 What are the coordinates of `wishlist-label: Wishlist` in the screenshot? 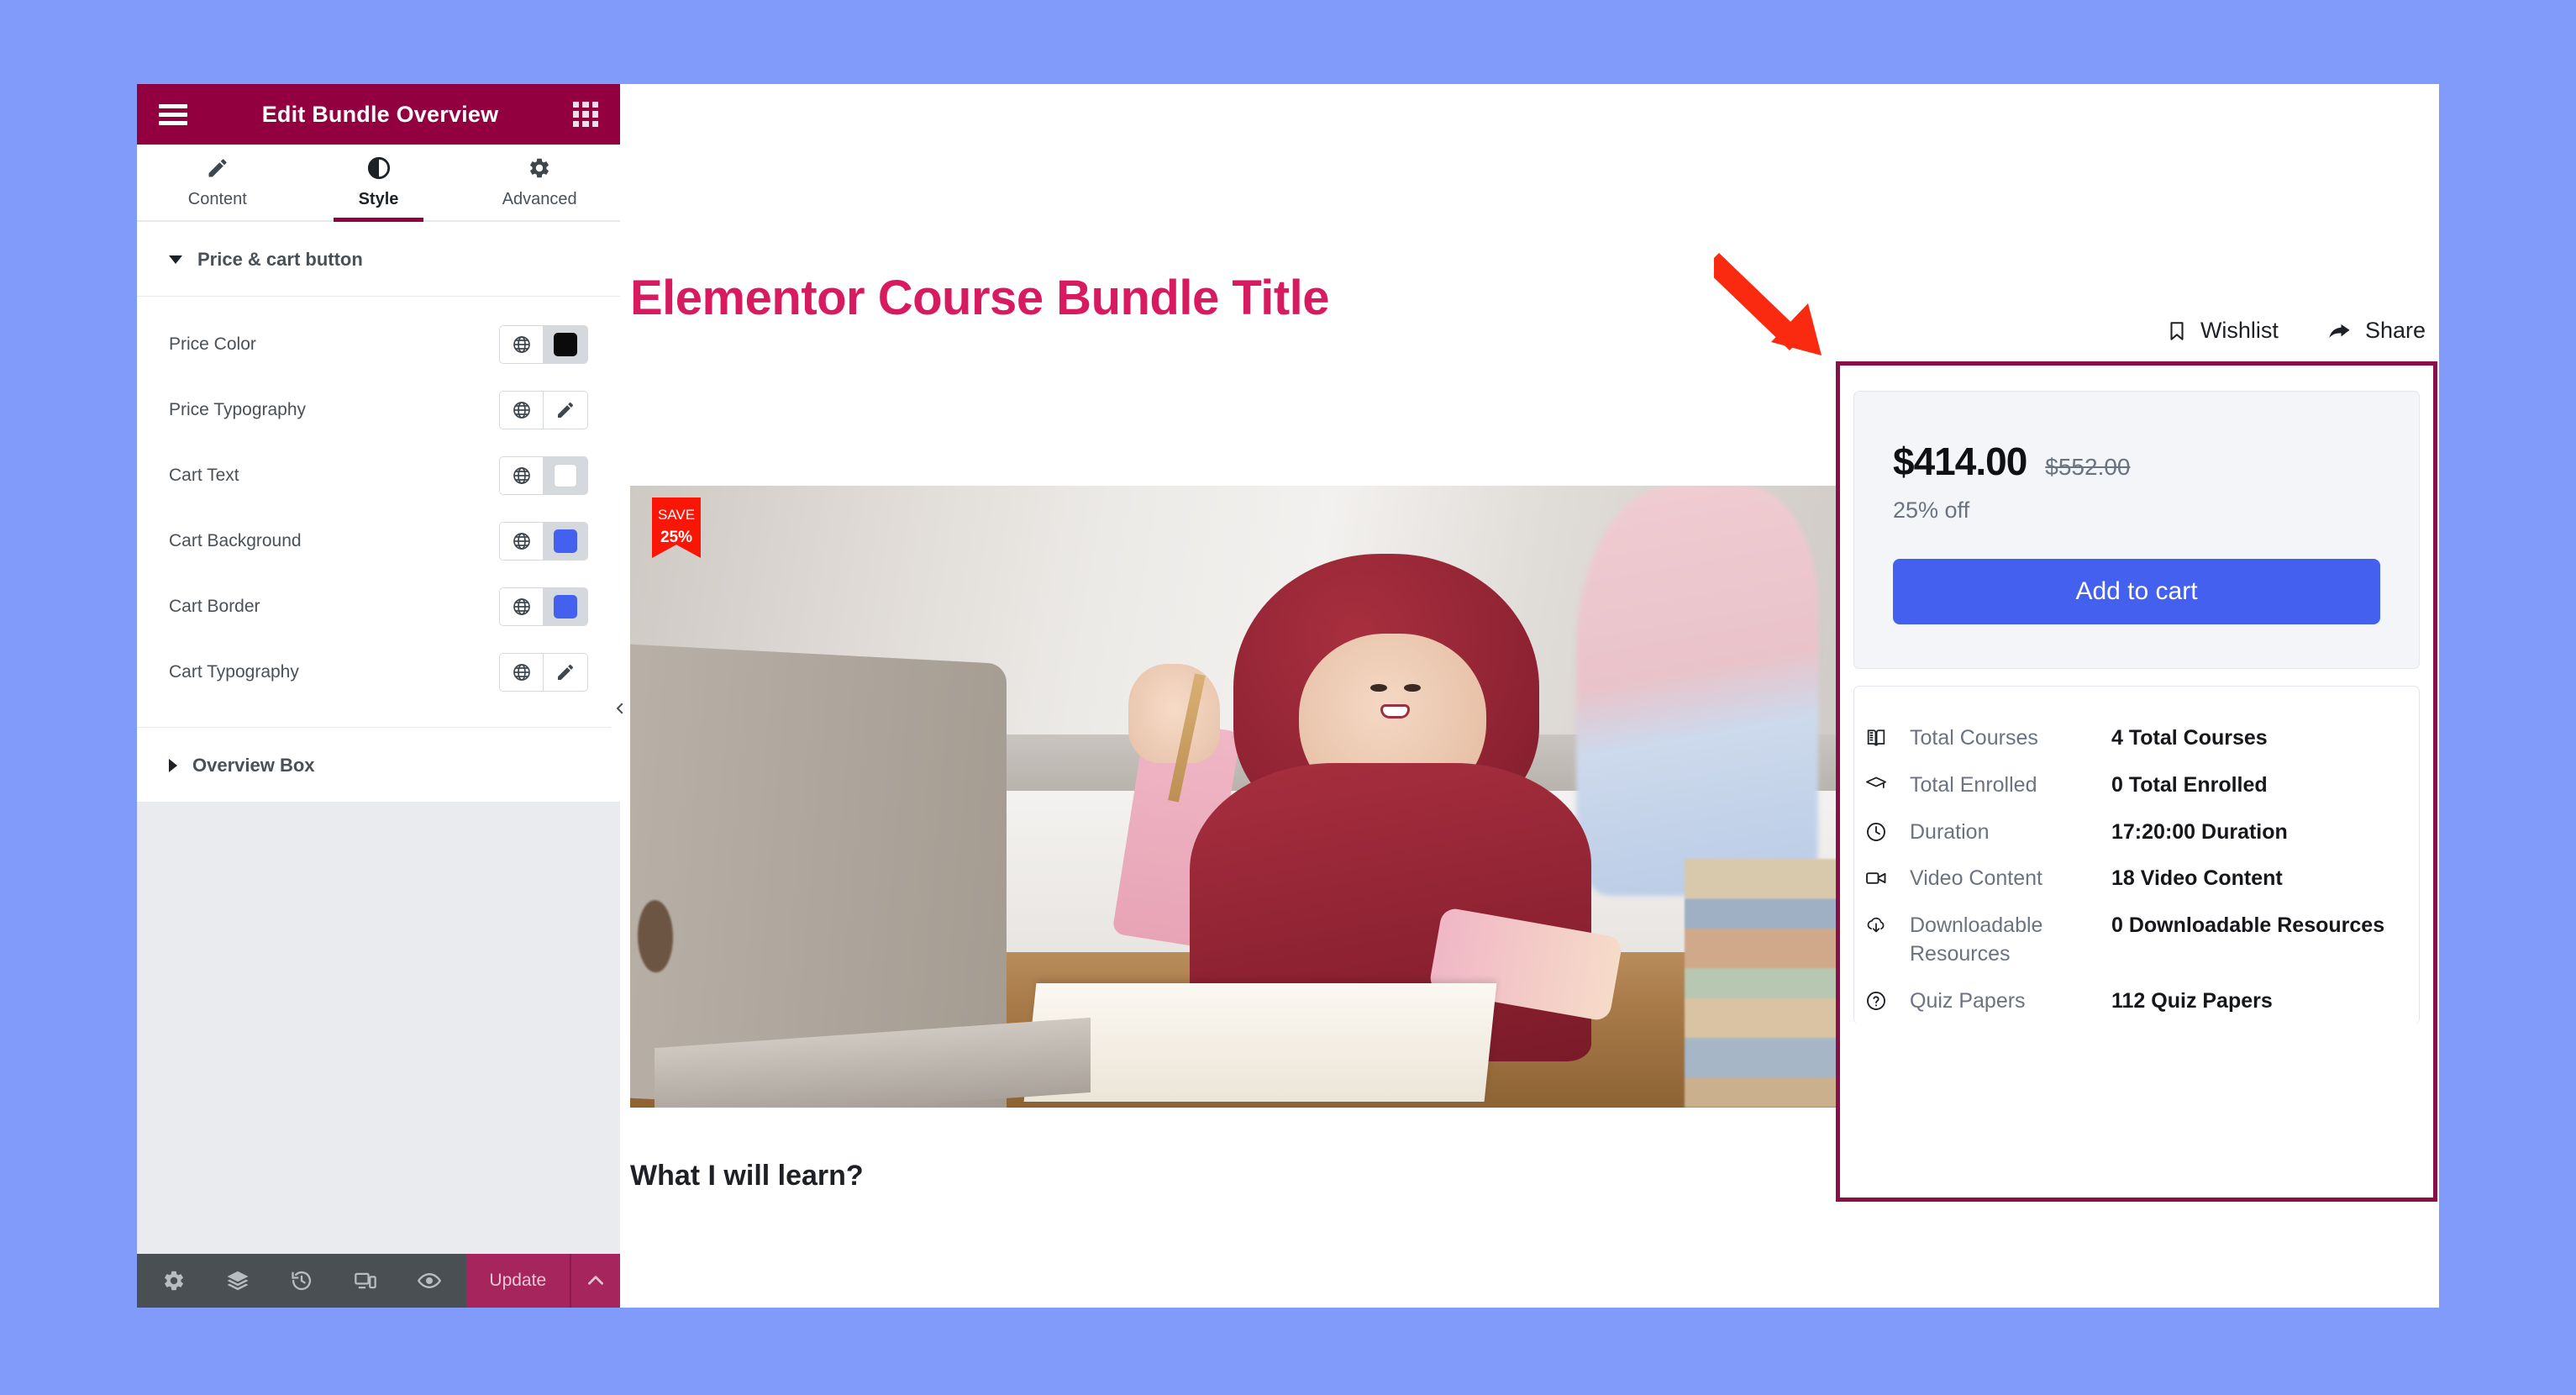 It's located at (2239, 330).